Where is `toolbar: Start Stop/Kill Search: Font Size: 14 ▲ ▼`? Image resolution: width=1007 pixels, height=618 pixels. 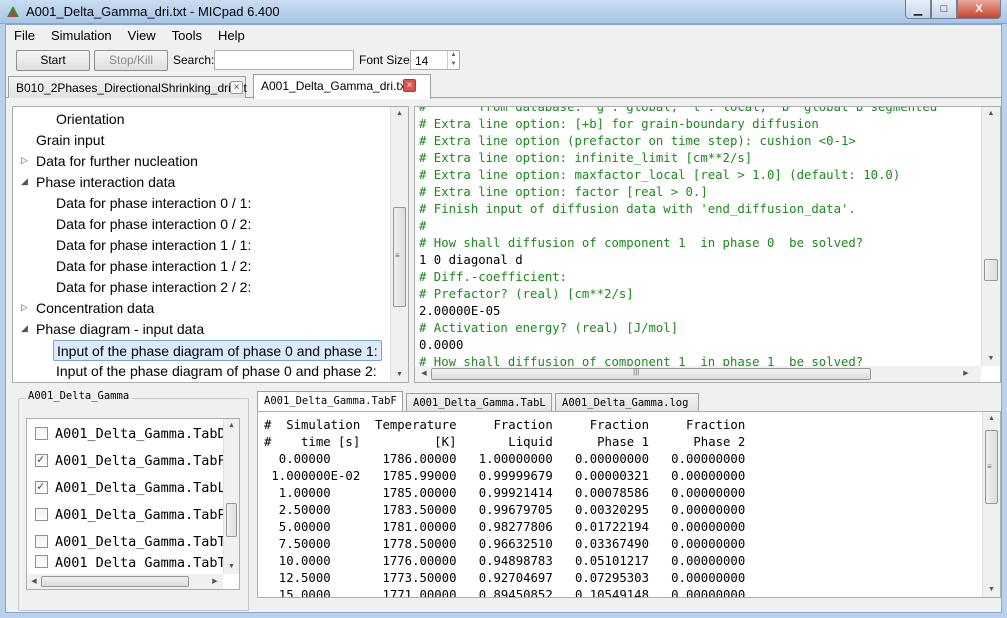 toolbar: Start Stop/Kill Search: Font Size: 14 ▲ ▼ is located at coordinates (503, 59).